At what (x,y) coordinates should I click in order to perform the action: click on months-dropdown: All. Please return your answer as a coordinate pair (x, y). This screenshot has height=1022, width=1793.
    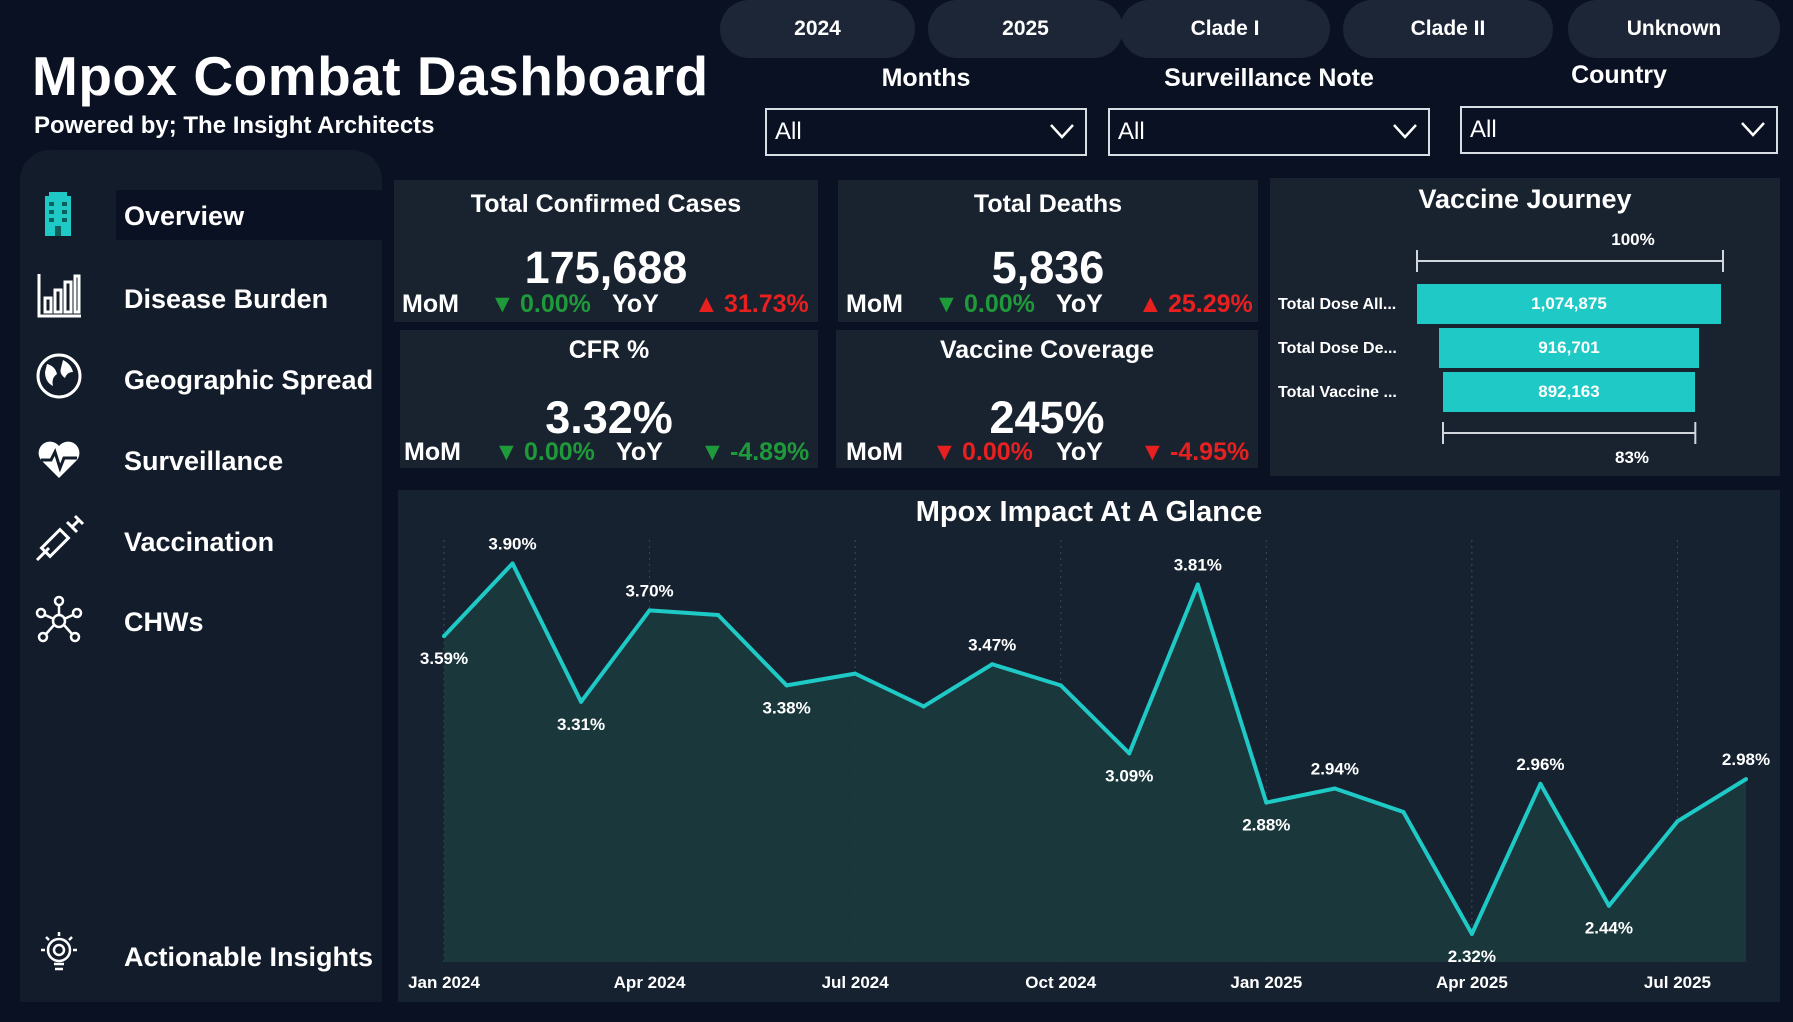
    Looking at the image, I should click on (926, 132).